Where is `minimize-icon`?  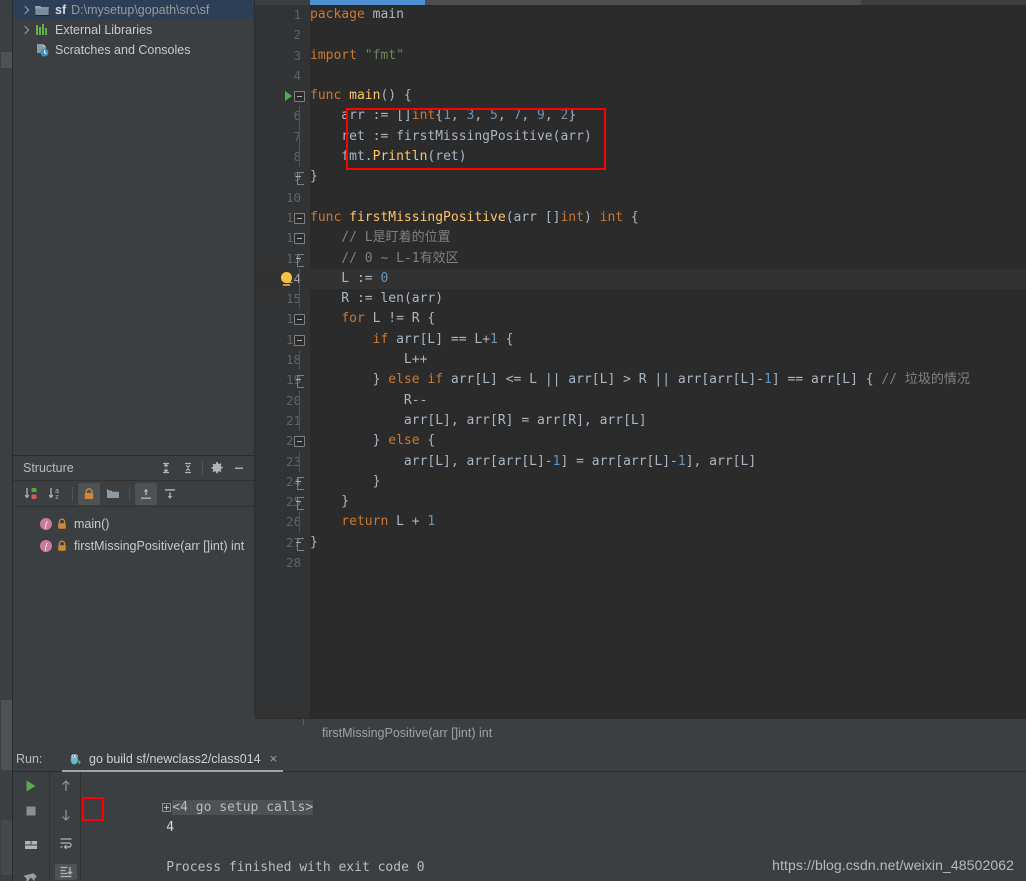 minimize-icon is located at coordinates (239, 468).